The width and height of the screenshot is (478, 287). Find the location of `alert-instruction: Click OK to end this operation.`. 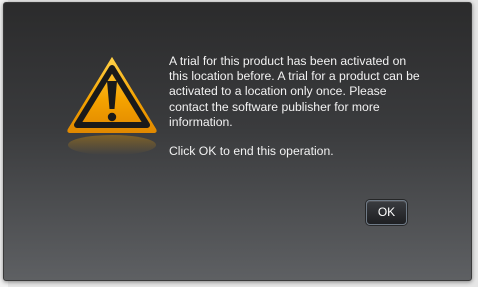

alert-instruction: Click OK to end this operation. is located at coordinates (251, 151).